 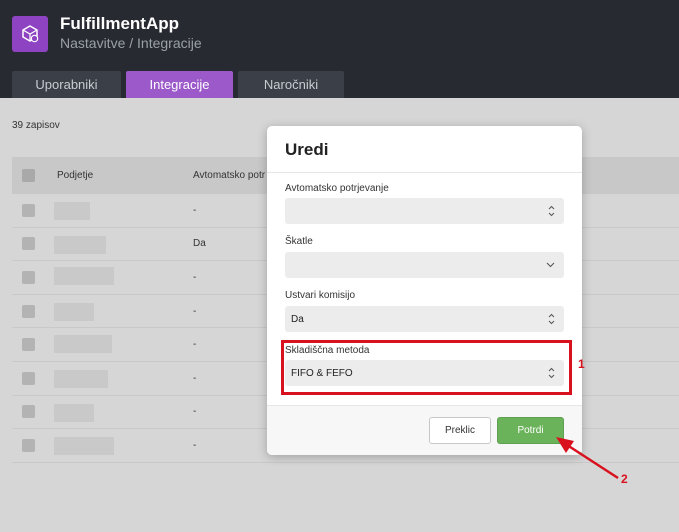 I want to click on create-commission-value: Da, so click(x=297, y=319).